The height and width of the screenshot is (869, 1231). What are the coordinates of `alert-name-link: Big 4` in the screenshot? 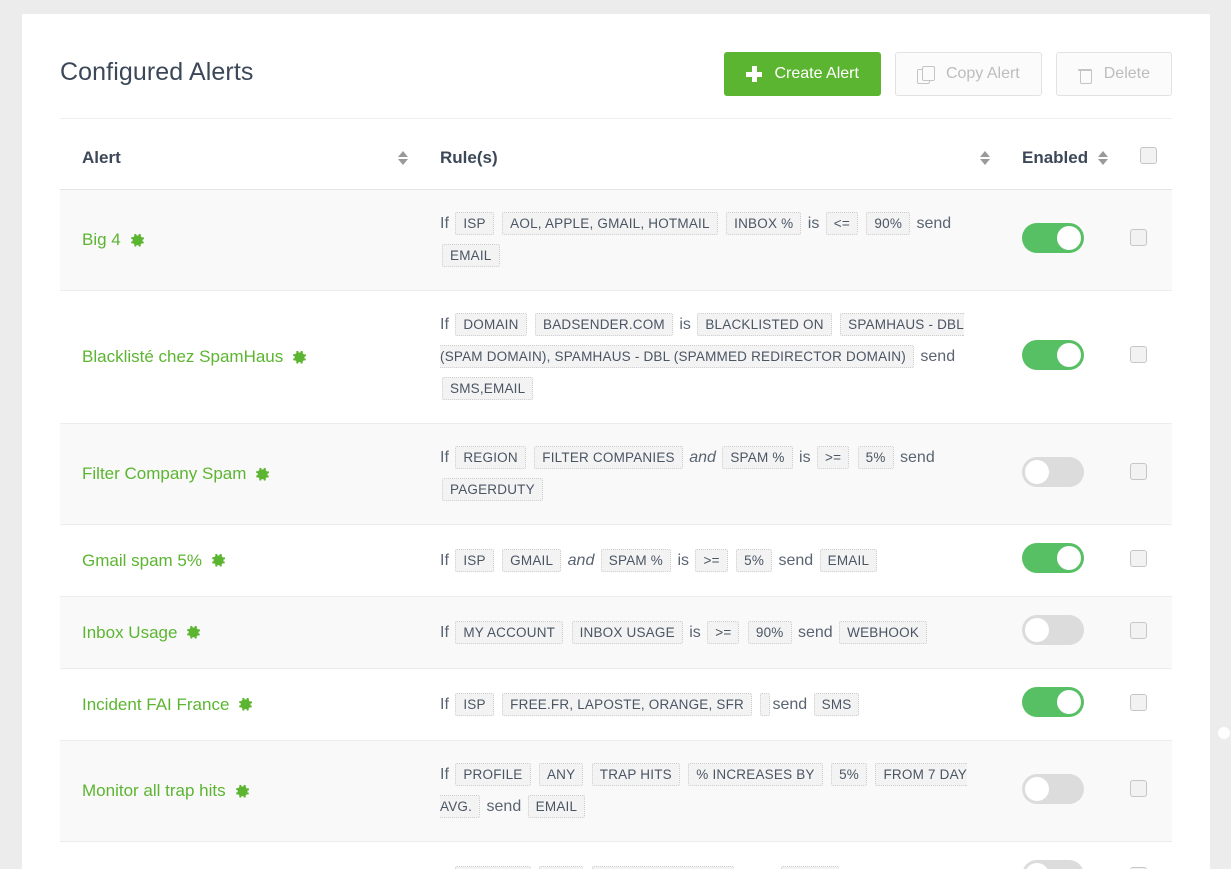 It's located at (113, 240).